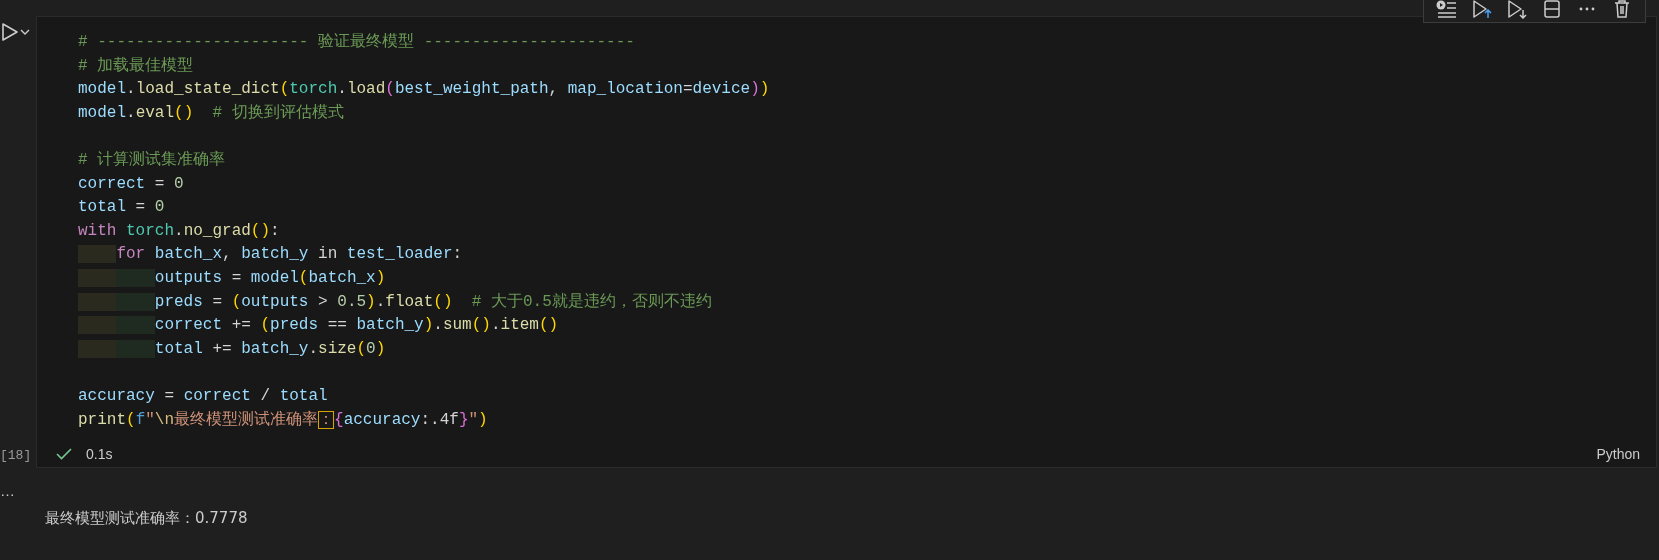 This screenshot has height=560, width=1659. Describe the element at coordinates (121, 208) in the screenshot. I see `code-line: total = 0` at that location.